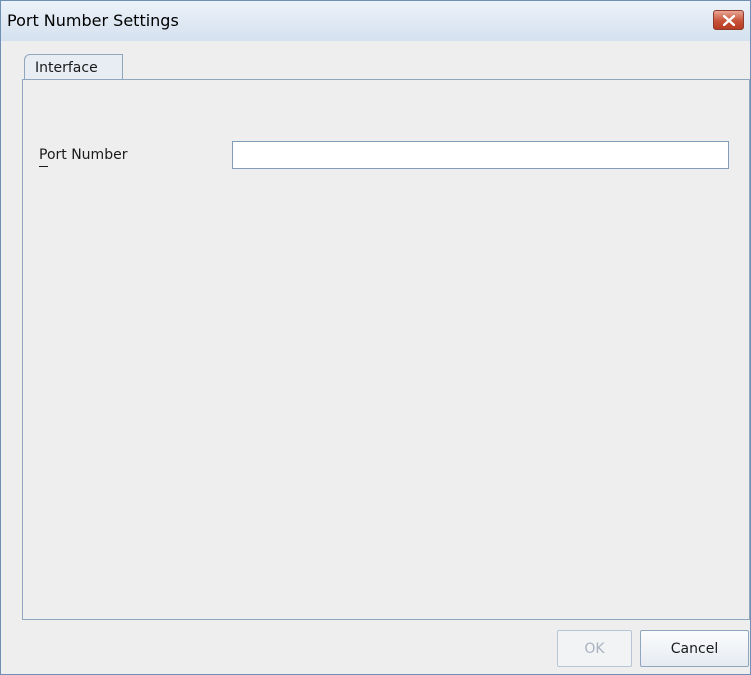  What do you see at coordinates (43, 166) in the screenshot?
I see `port-number-mnemonic-underline` at bounding box center [43, 166].